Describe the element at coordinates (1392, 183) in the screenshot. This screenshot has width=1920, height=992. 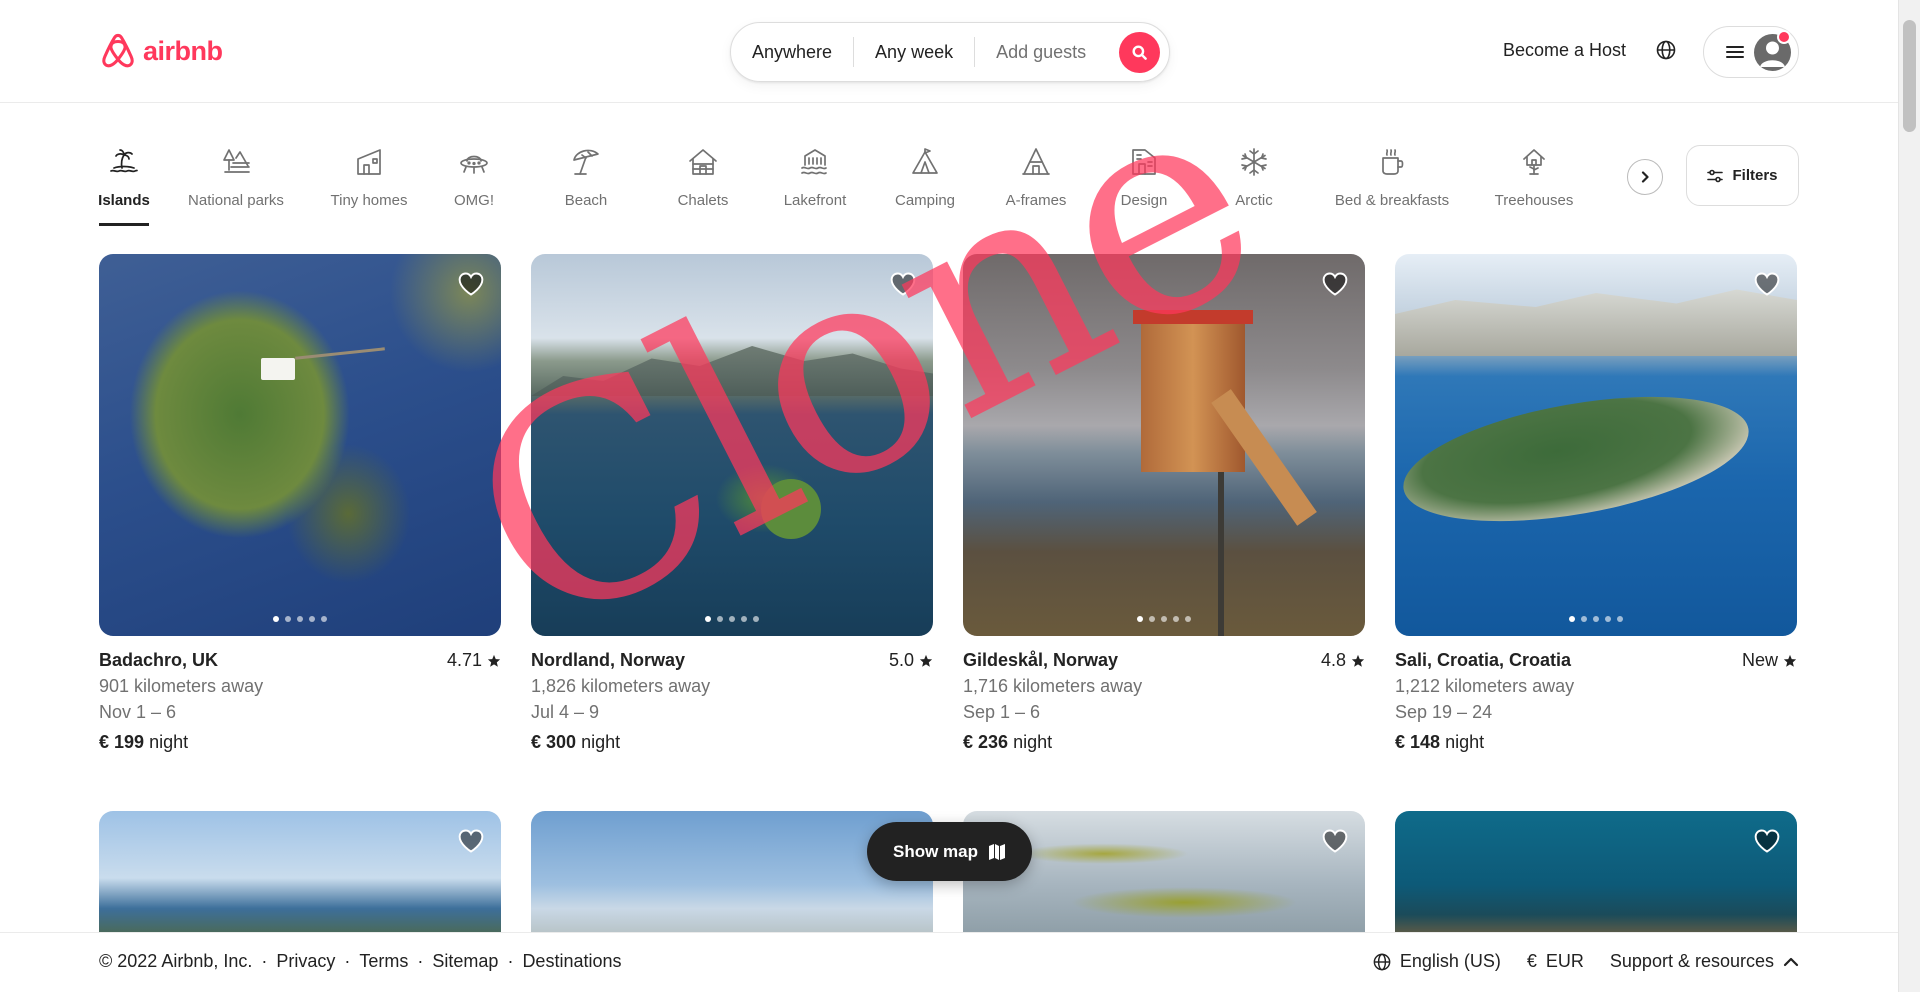
I see `category-bed-and-breakfasts: Bed & breakfasts` at that location.